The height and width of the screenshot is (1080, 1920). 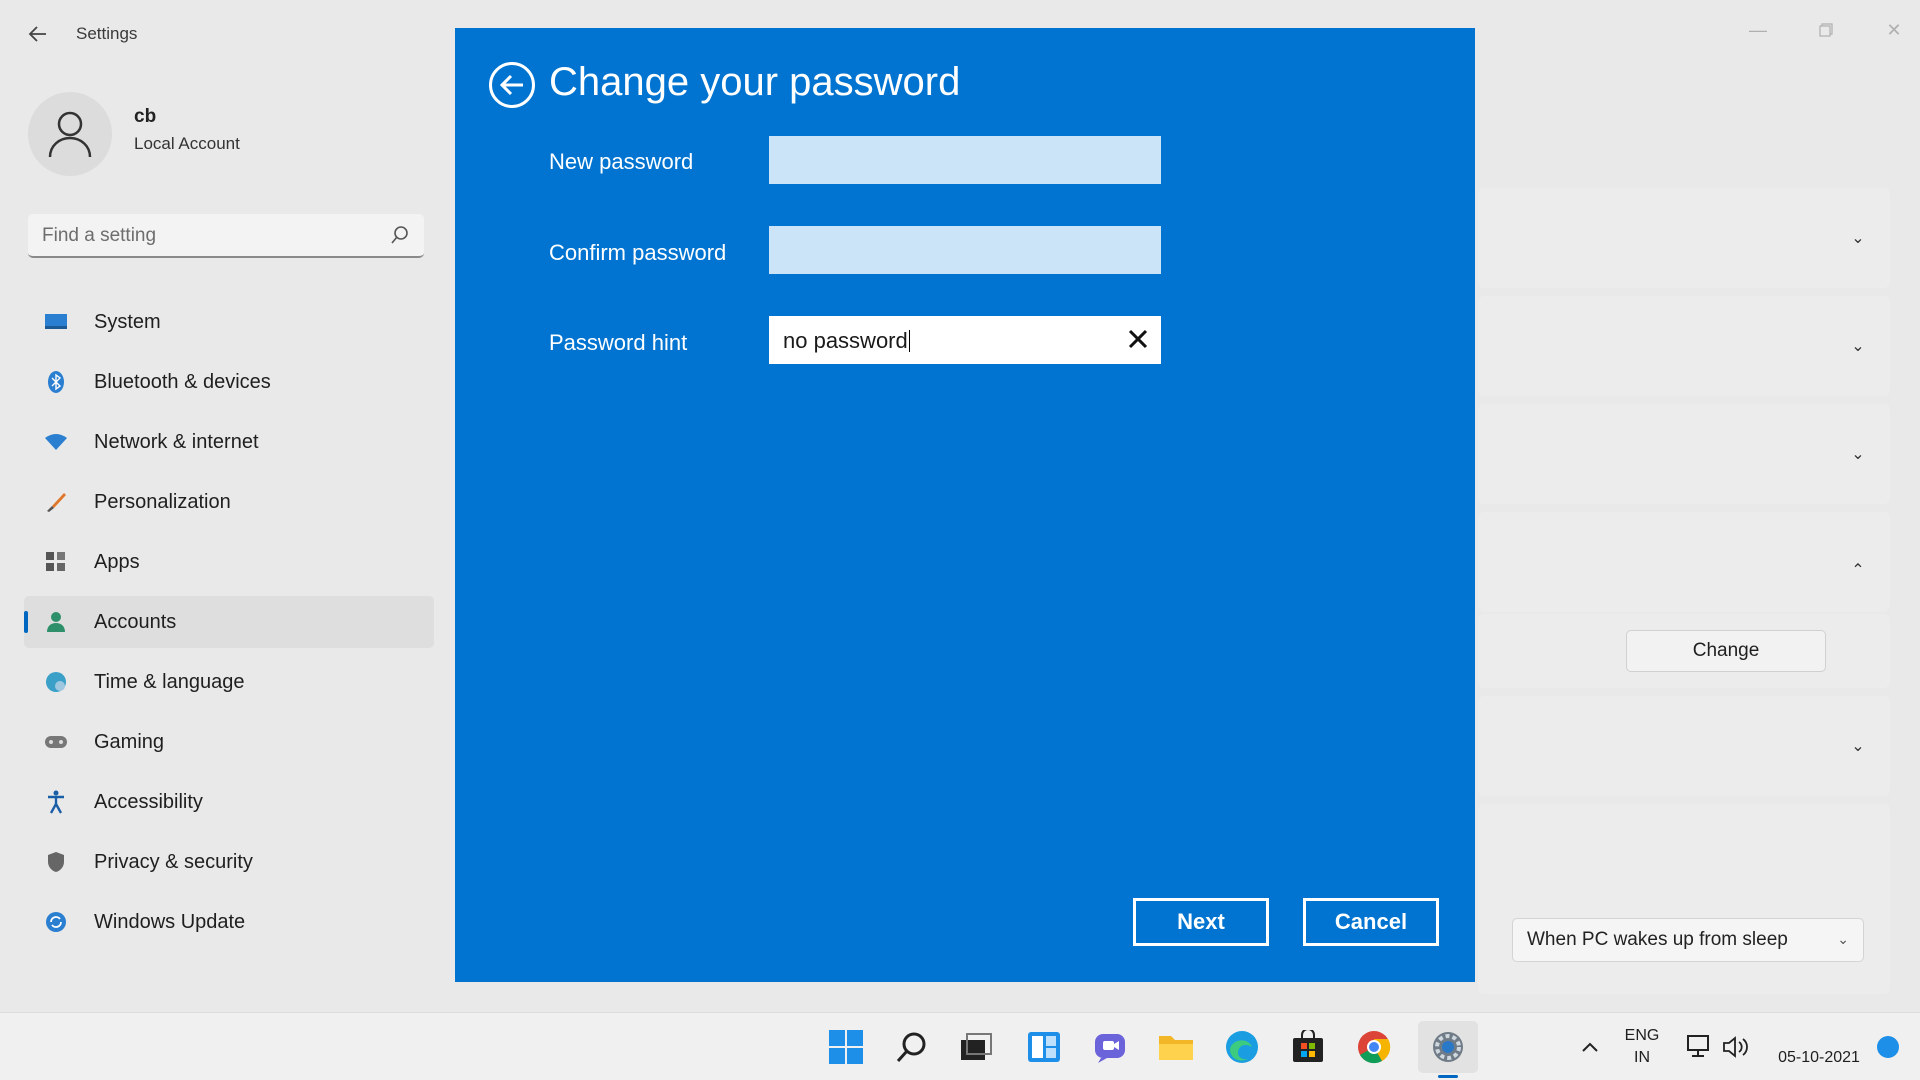 I want to click on password-hint-text: no password, so click(x=845, y=340).